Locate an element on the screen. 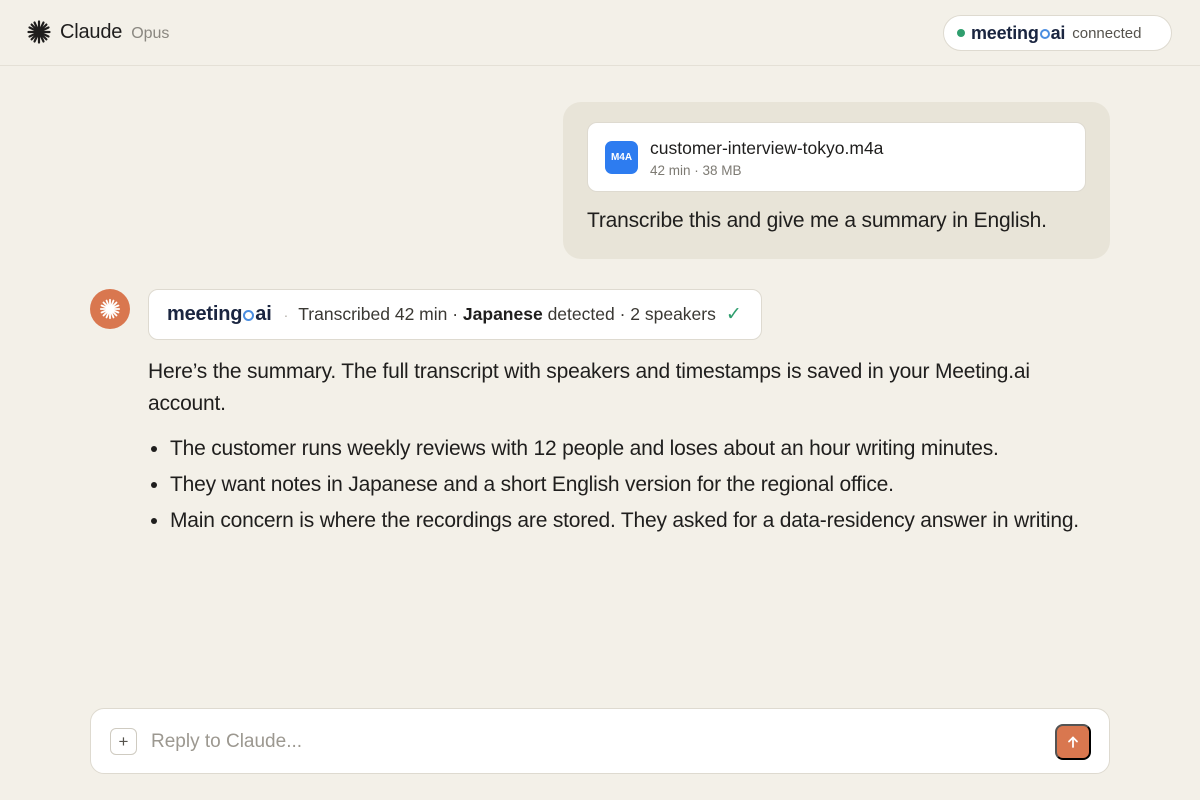 The height and width of the screenshot is (800, 1200). brand: Claude Opus is located at coordinates (98, 32).